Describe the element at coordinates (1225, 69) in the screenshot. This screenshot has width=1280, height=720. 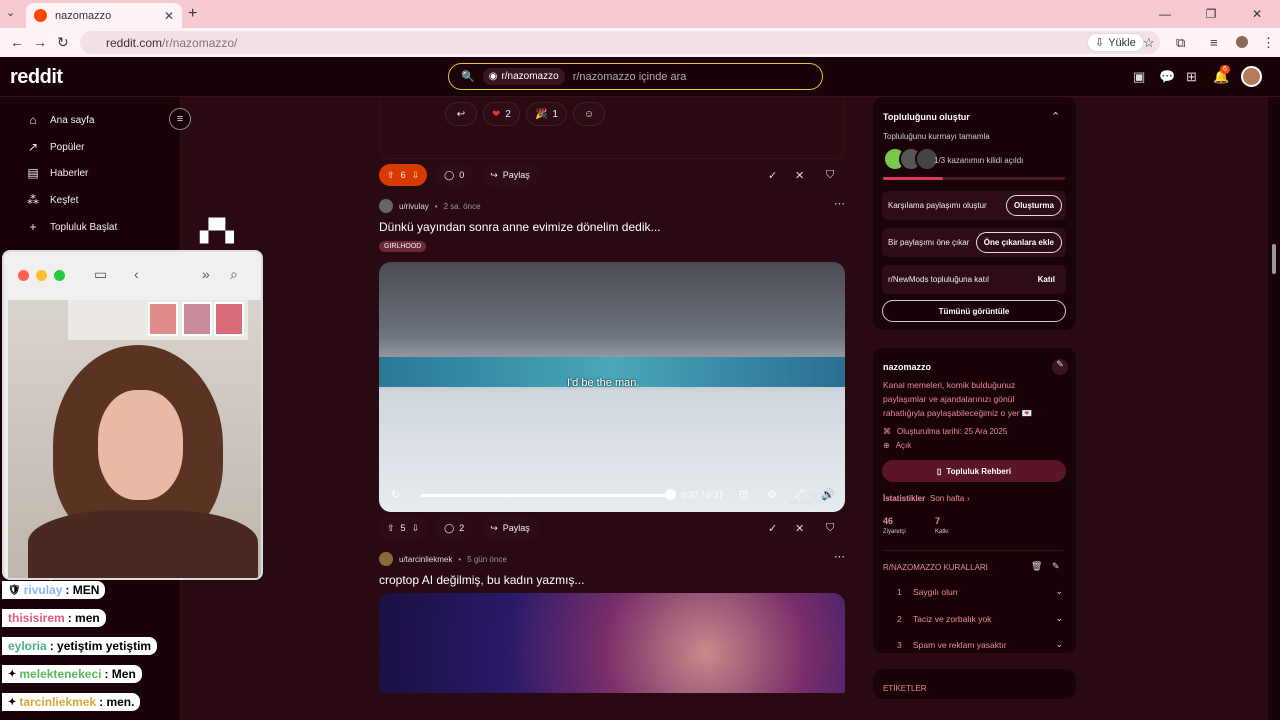
I see `notification-badge: 6` at that location.